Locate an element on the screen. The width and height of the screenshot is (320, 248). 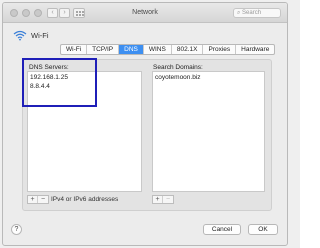
tab-8021x: 802.1X is located at coordinates (188, 49).